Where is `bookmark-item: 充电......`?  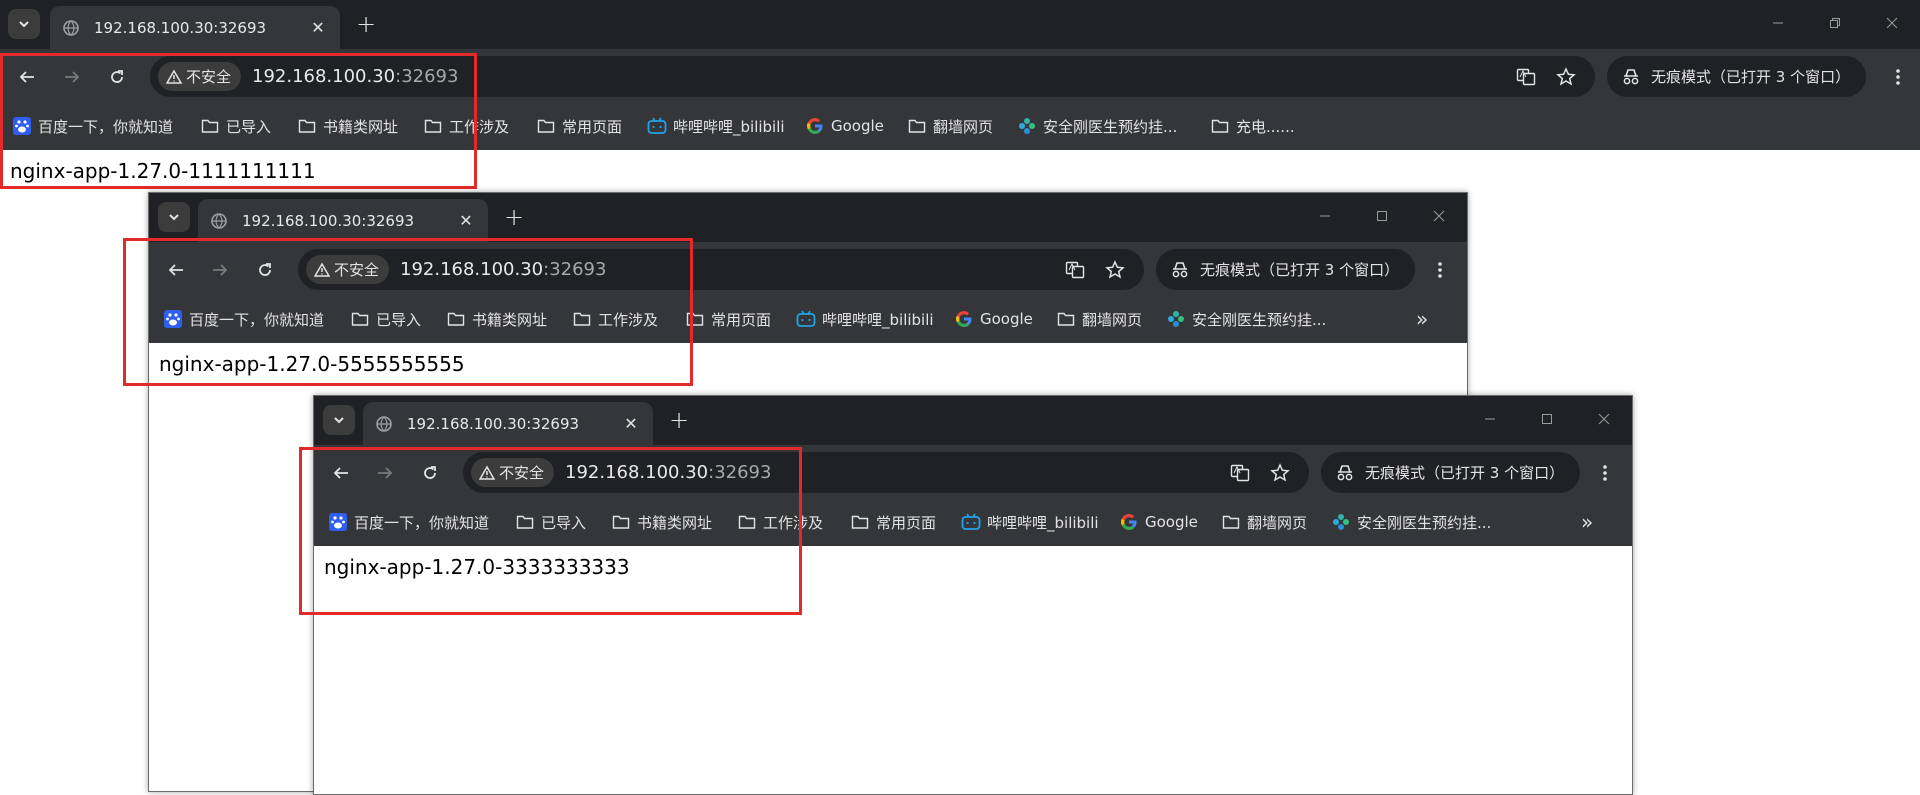 bookmark-item: 充电...... is located at coordinates (1252, 126).